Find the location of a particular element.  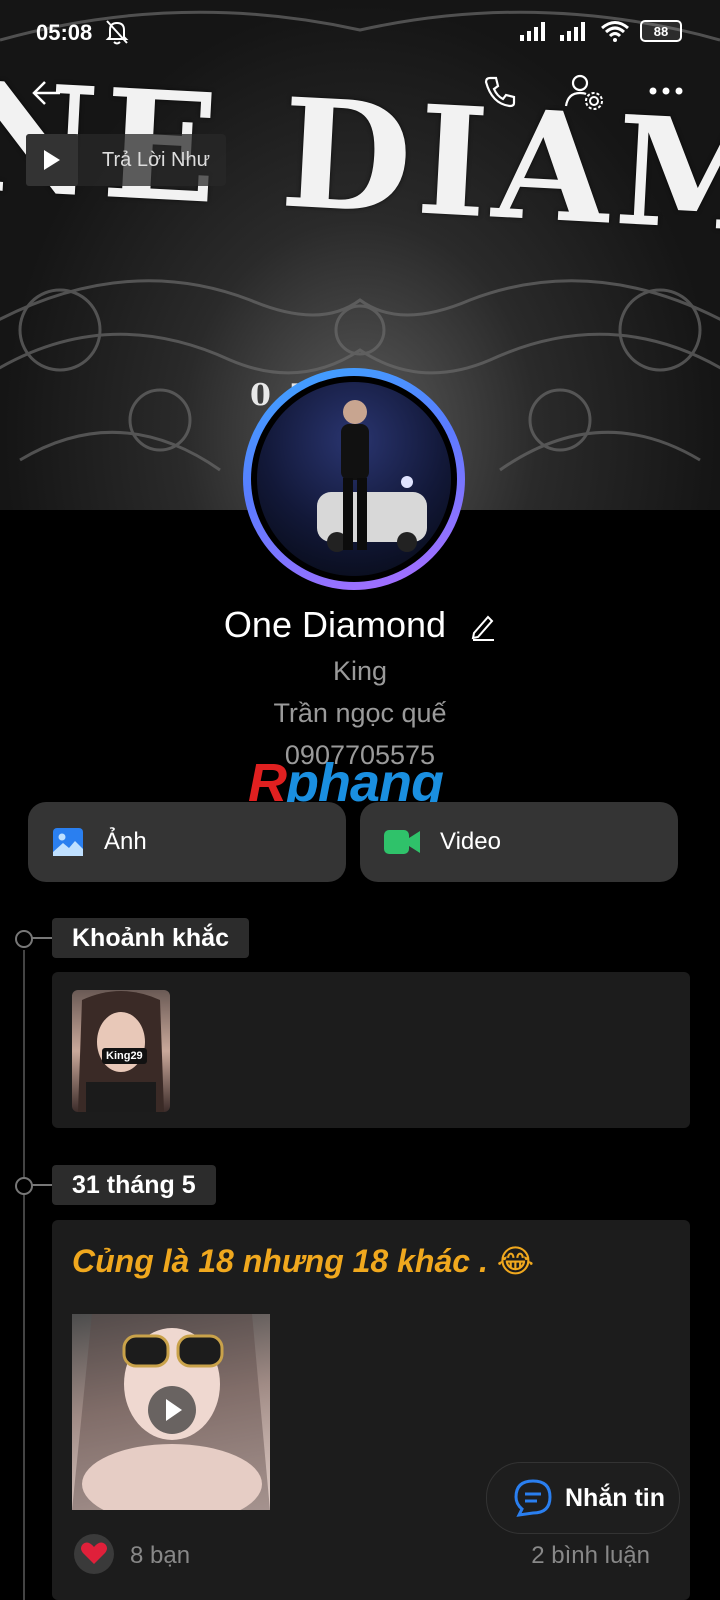

signal-icon is located at coordinates (532, 31).